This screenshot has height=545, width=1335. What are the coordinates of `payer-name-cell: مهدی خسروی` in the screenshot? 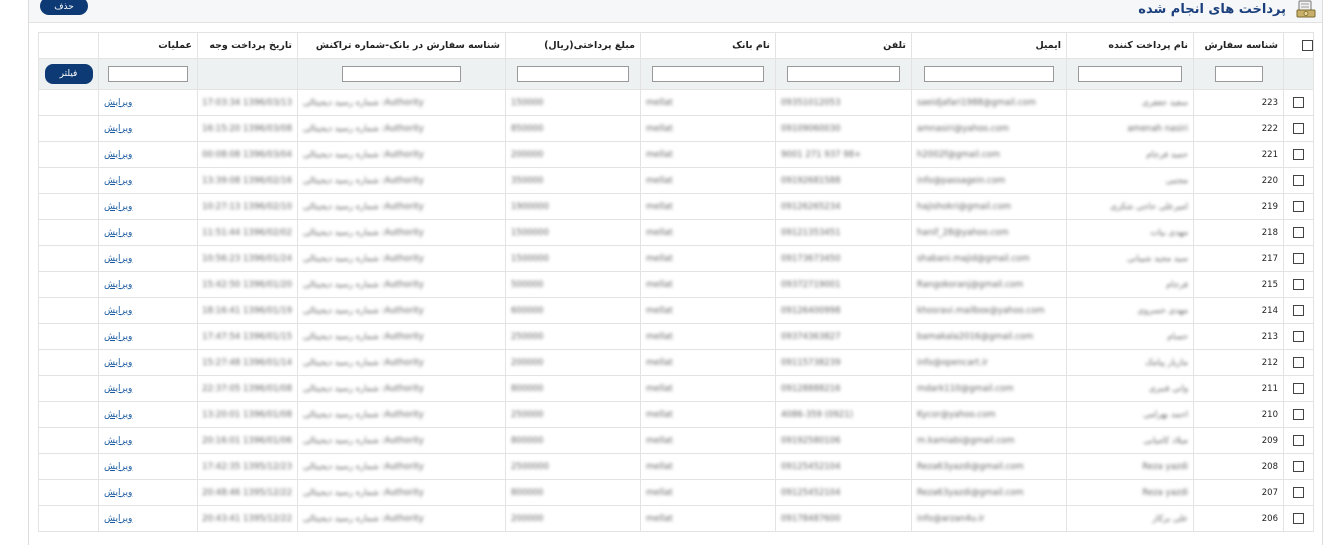 It's located at (1130, 310).